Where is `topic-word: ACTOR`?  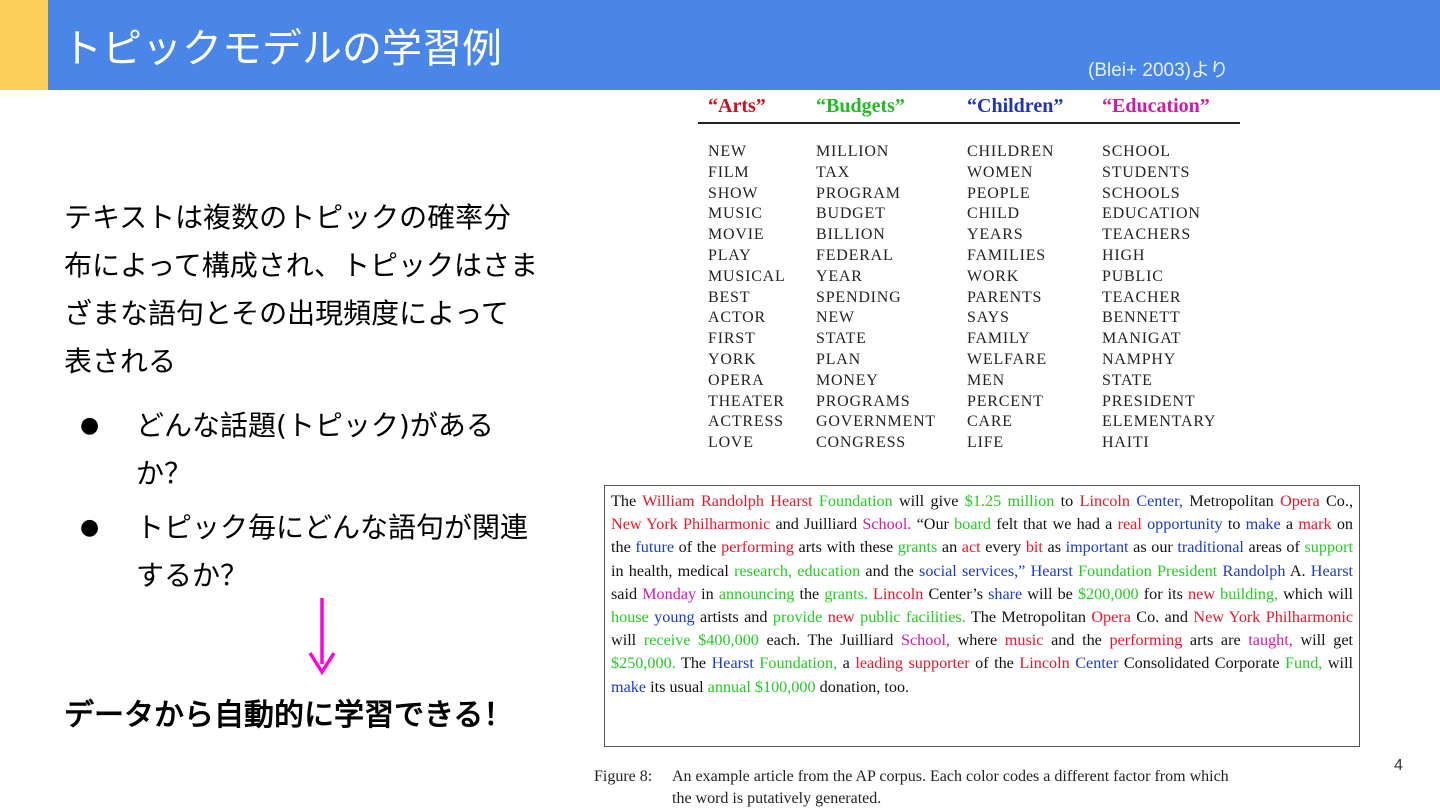 topic-word: ACTOR is located at coordinates (737, 318).